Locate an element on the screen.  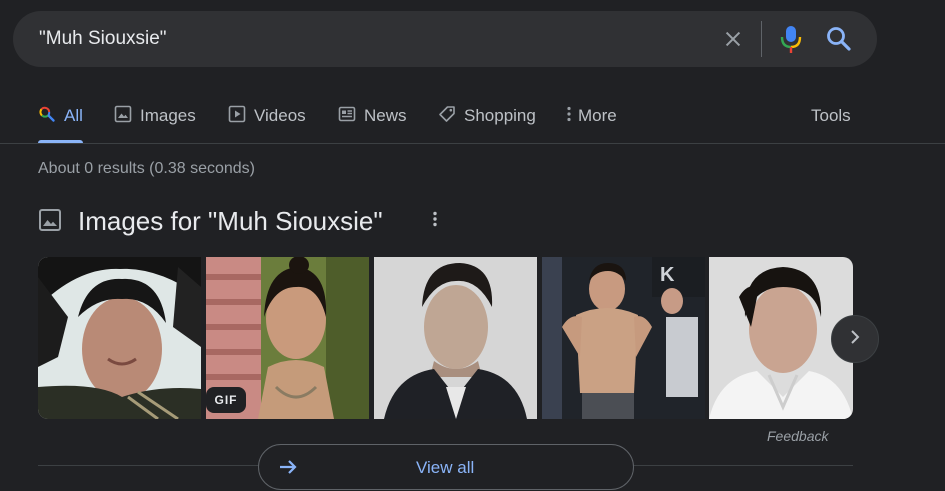
images-section-title: Images for "Muh Siouxsie" is located at coordinates (230, 221).